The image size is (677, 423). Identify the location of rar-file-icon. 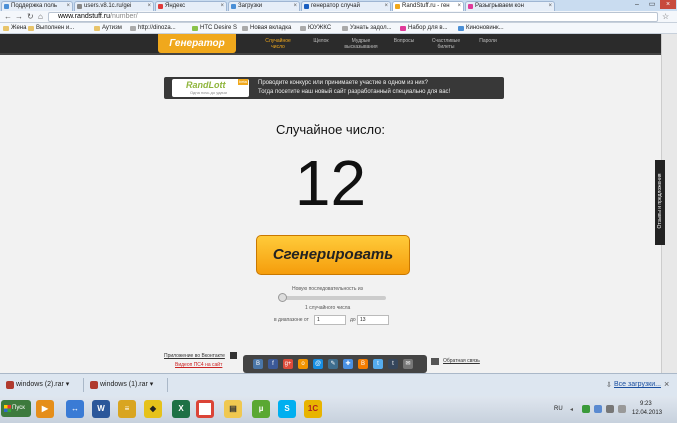
(94, 385).